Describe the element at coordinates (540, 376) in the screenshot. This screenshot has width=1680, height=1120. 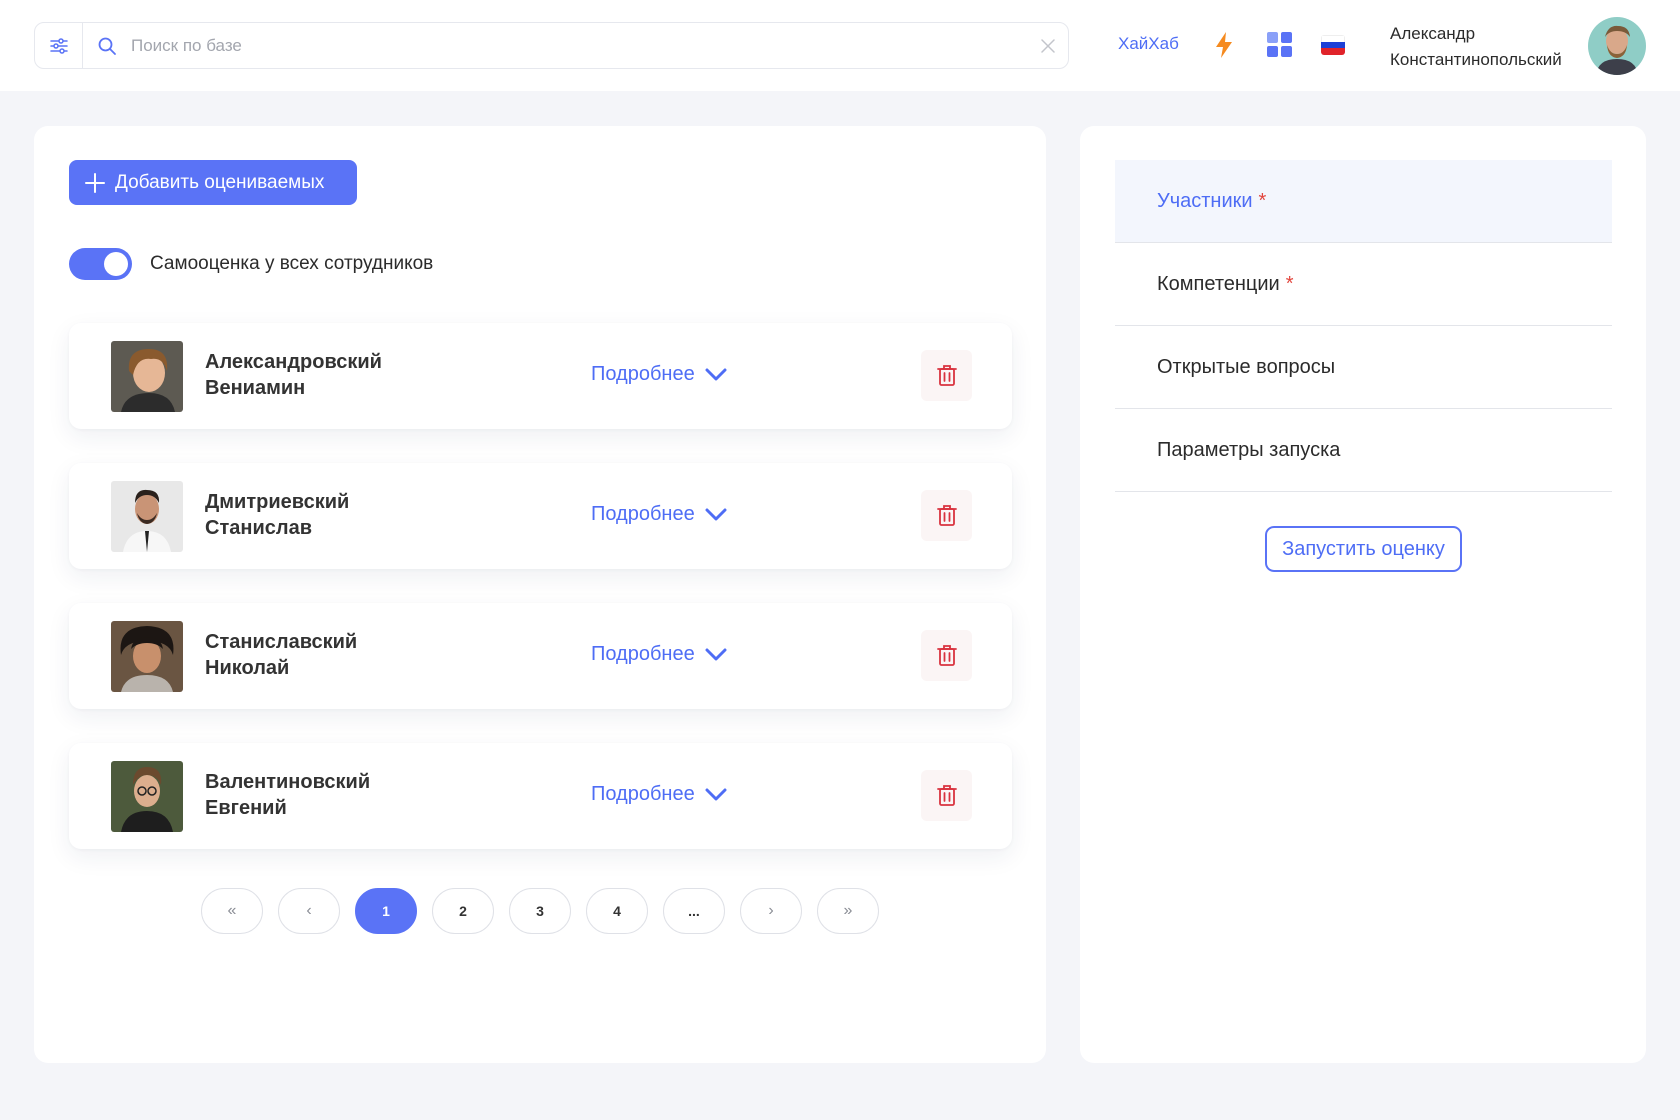
I see `evaluatee-card: Александровский Вениамин Подробнее` at that location.